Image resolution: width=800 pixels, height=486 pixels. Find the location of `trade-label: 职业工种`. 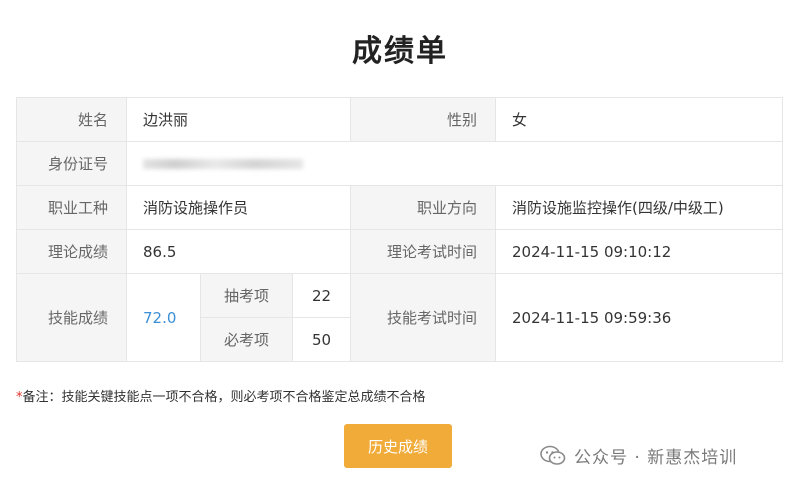

trade-label: 职业工种 is located at coordinates (71, 207).